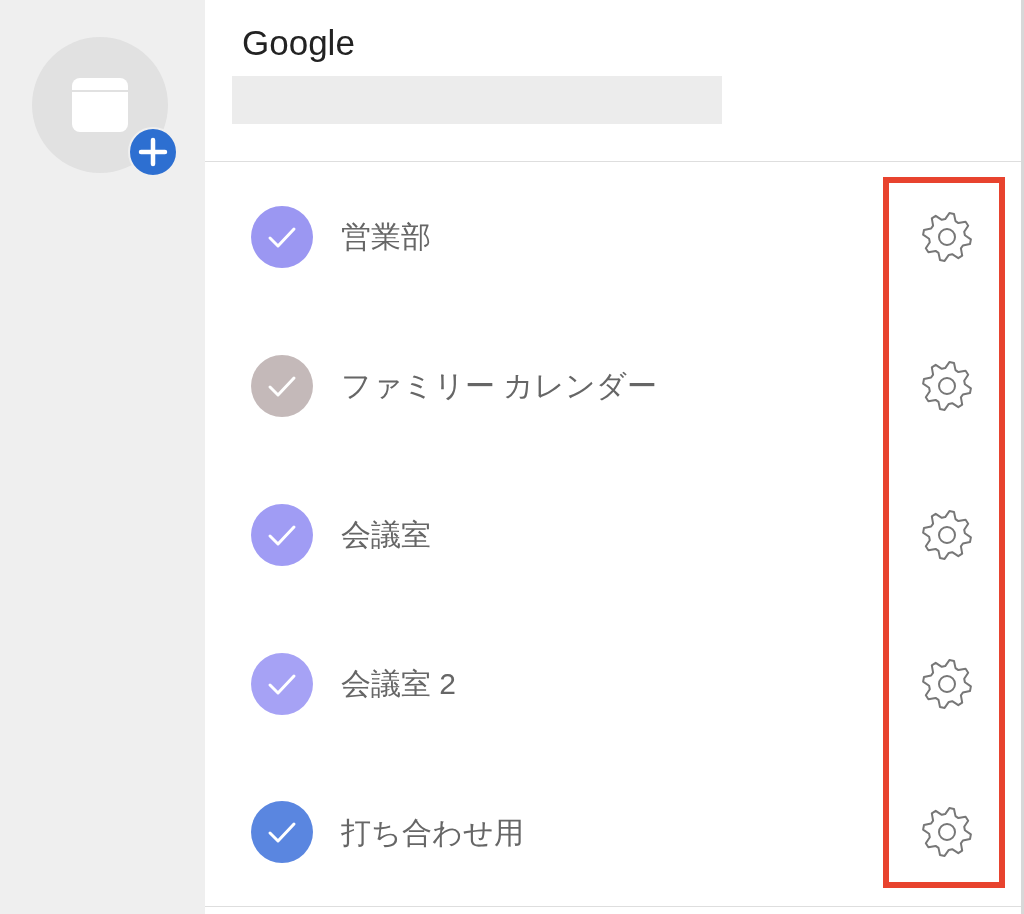 This screenshot has height=914, width=1024. What do you see at coordinates (100, 105) in the screenshot?
I see `calendar-icon` at bounding box center [100, 105].